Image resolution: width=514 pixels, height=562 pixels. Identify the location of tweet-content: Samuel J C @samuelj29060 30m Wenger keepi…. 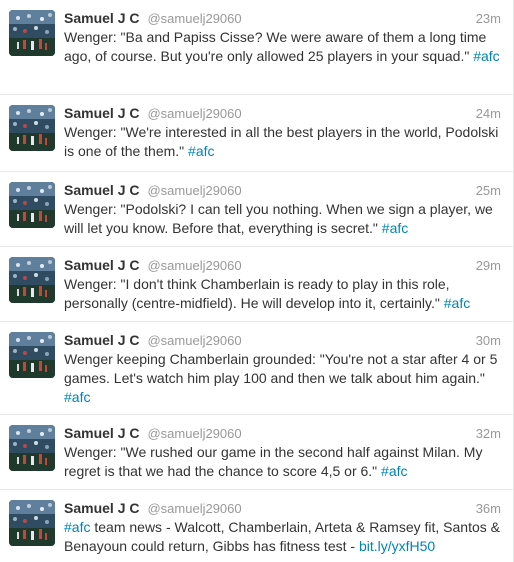
(282, 369).